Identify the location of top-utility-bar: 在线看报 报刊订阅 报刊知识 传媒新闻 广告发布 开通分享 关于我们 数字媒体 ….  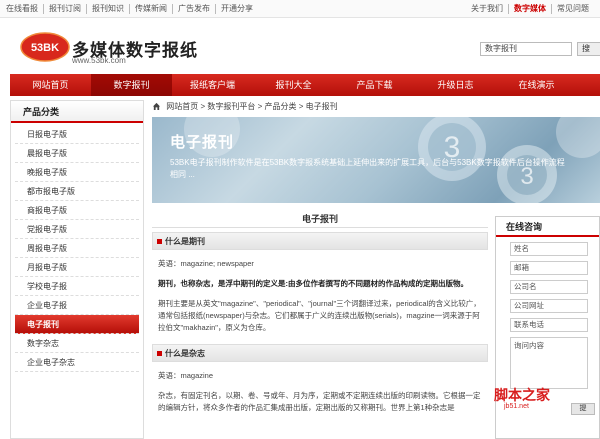
(300, 9).